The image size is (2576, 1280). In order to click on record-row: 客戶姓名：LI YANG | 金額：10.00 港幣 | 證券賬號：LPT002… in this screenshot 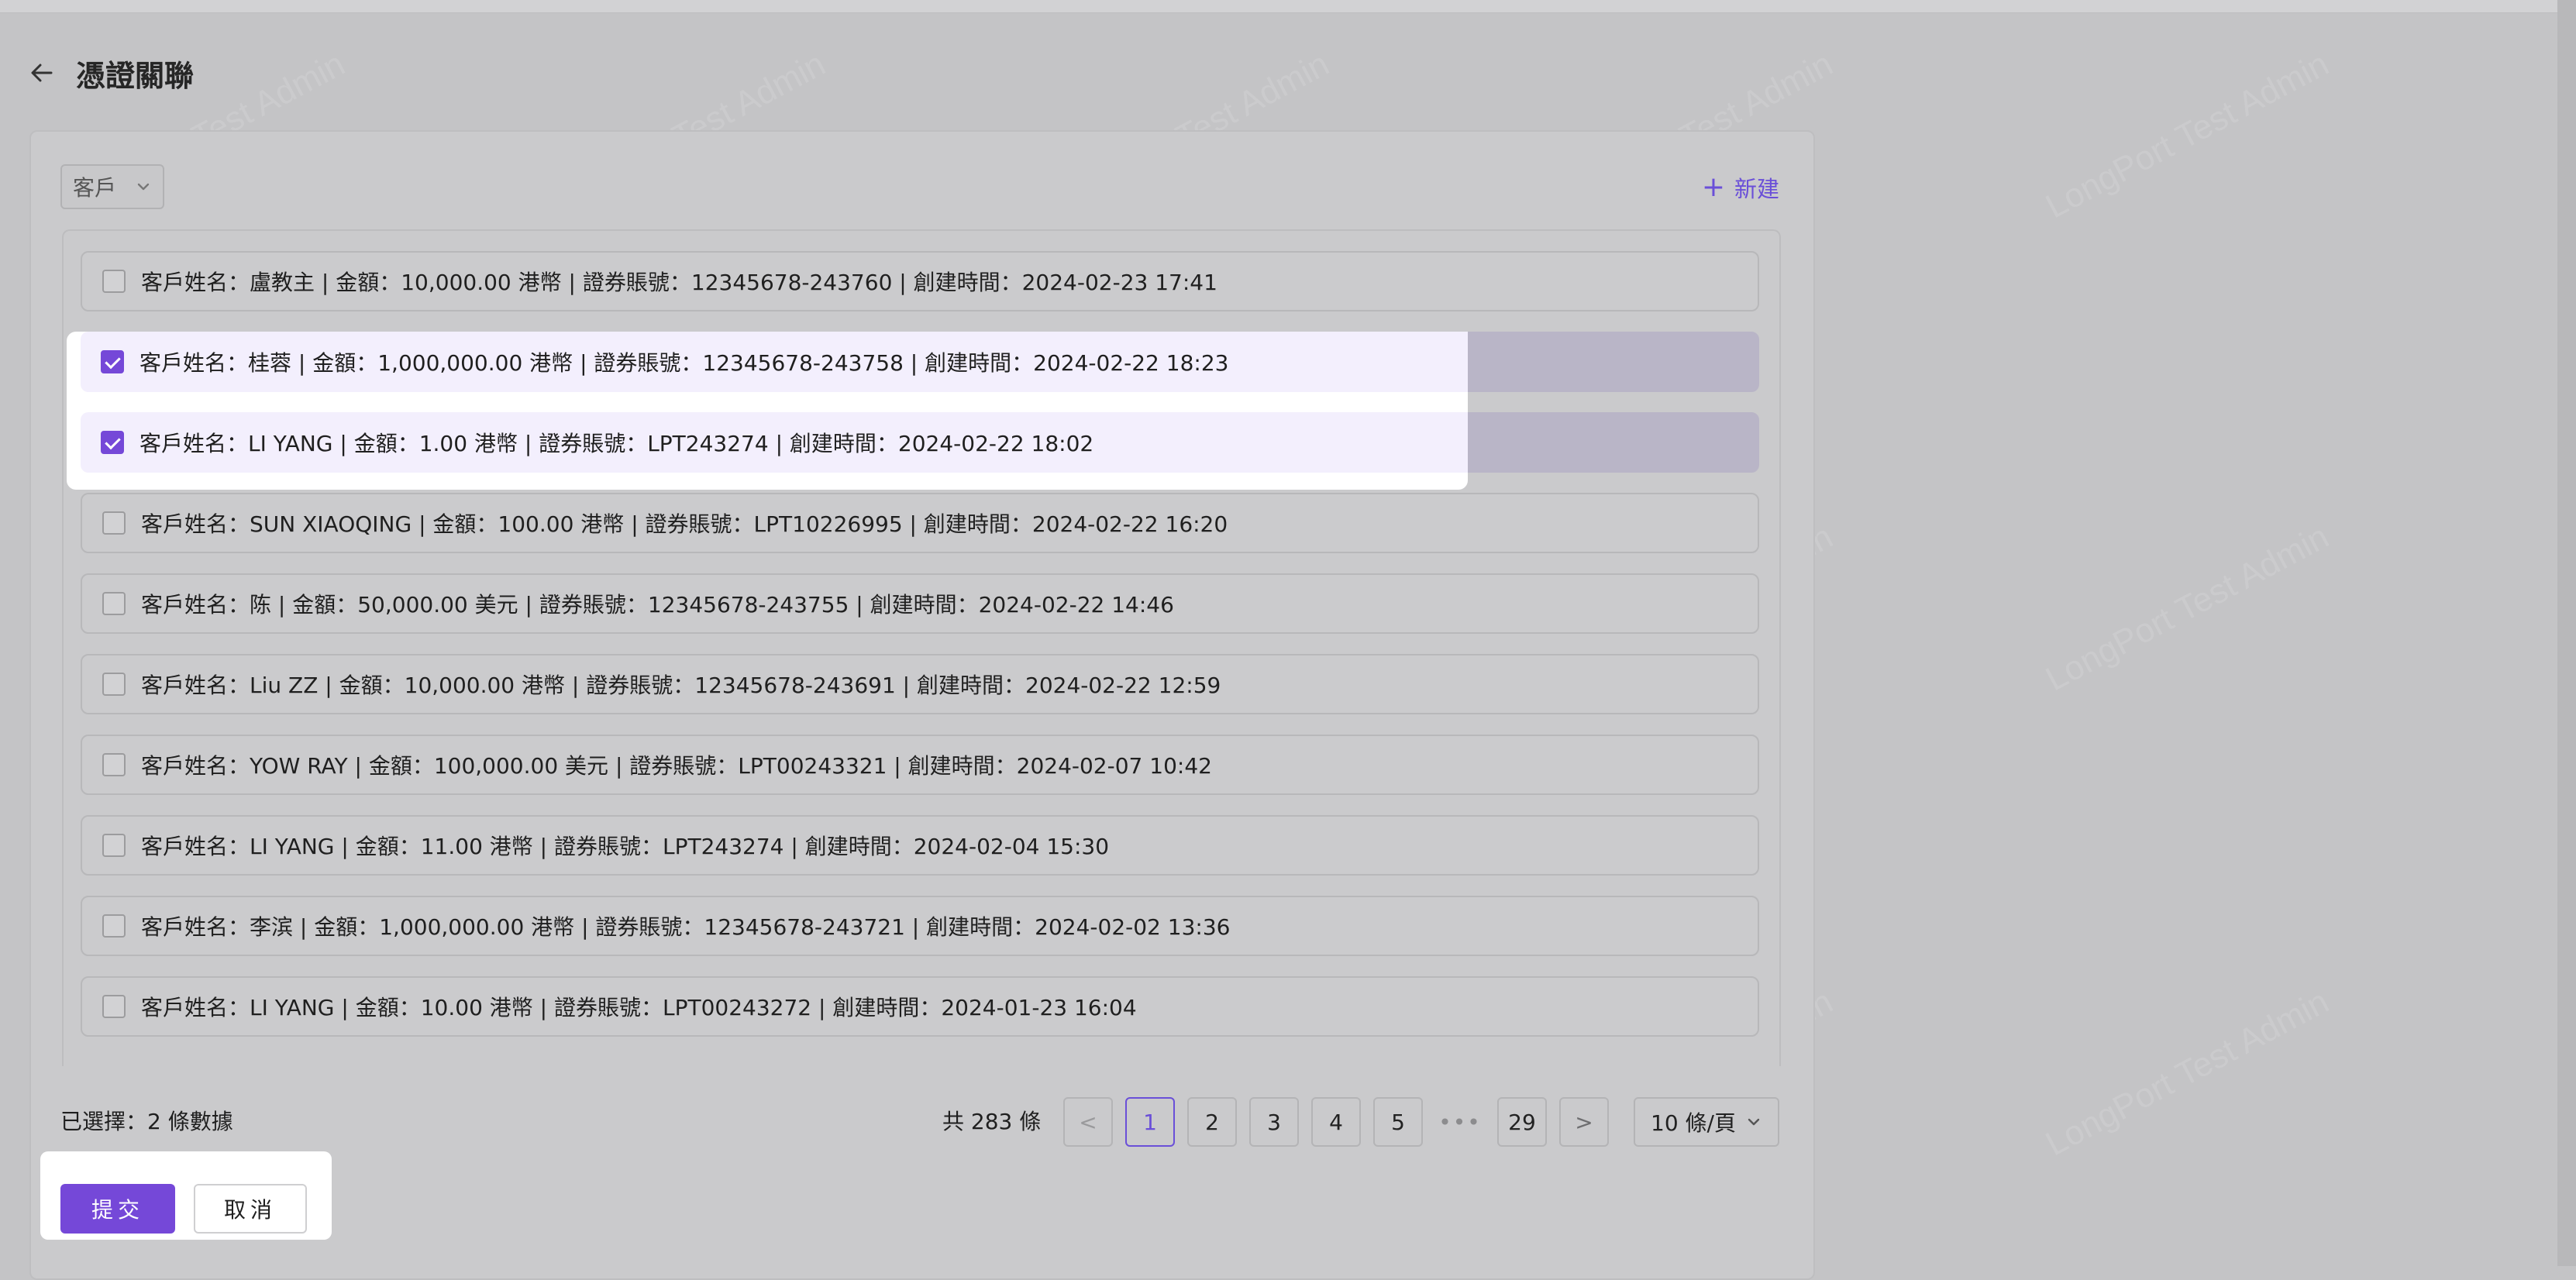, I will do `click(920, 1006)`.